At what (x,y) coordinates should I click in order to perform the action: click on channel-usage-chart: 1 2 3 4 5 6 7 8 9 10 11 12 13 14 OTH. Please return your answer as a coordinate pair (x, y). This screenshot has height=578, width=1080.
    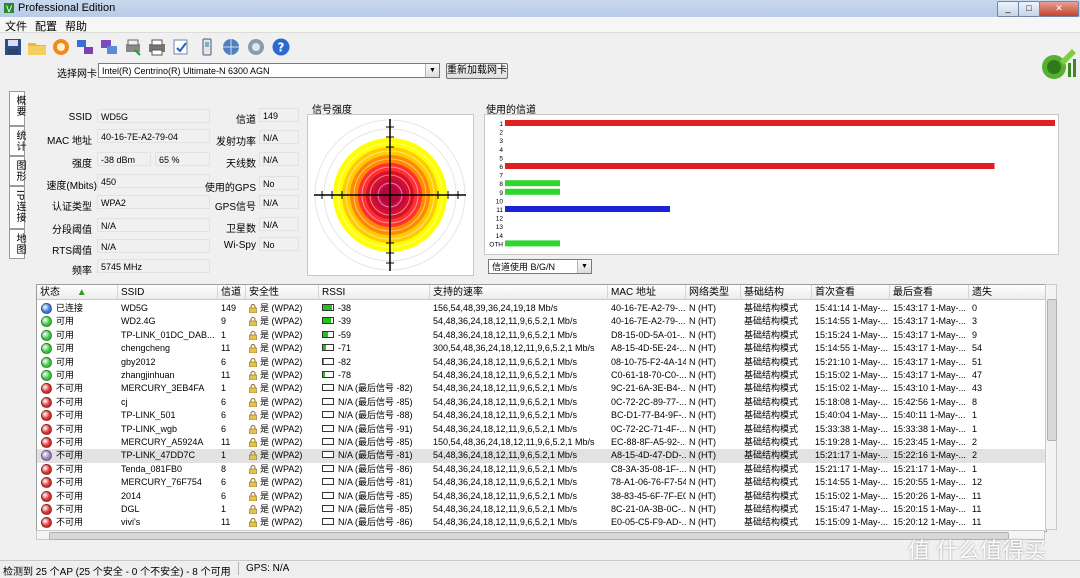
    Looking at the image, I should click on (771, 184).